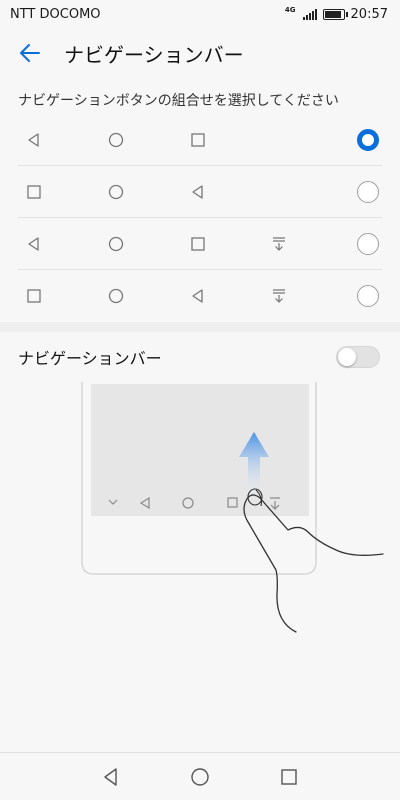 The image size is (400, 800). What do you see at coordinates (290, 9) in the screenshot?
I see `network-type: 4G` at bounding box center [290, 9].